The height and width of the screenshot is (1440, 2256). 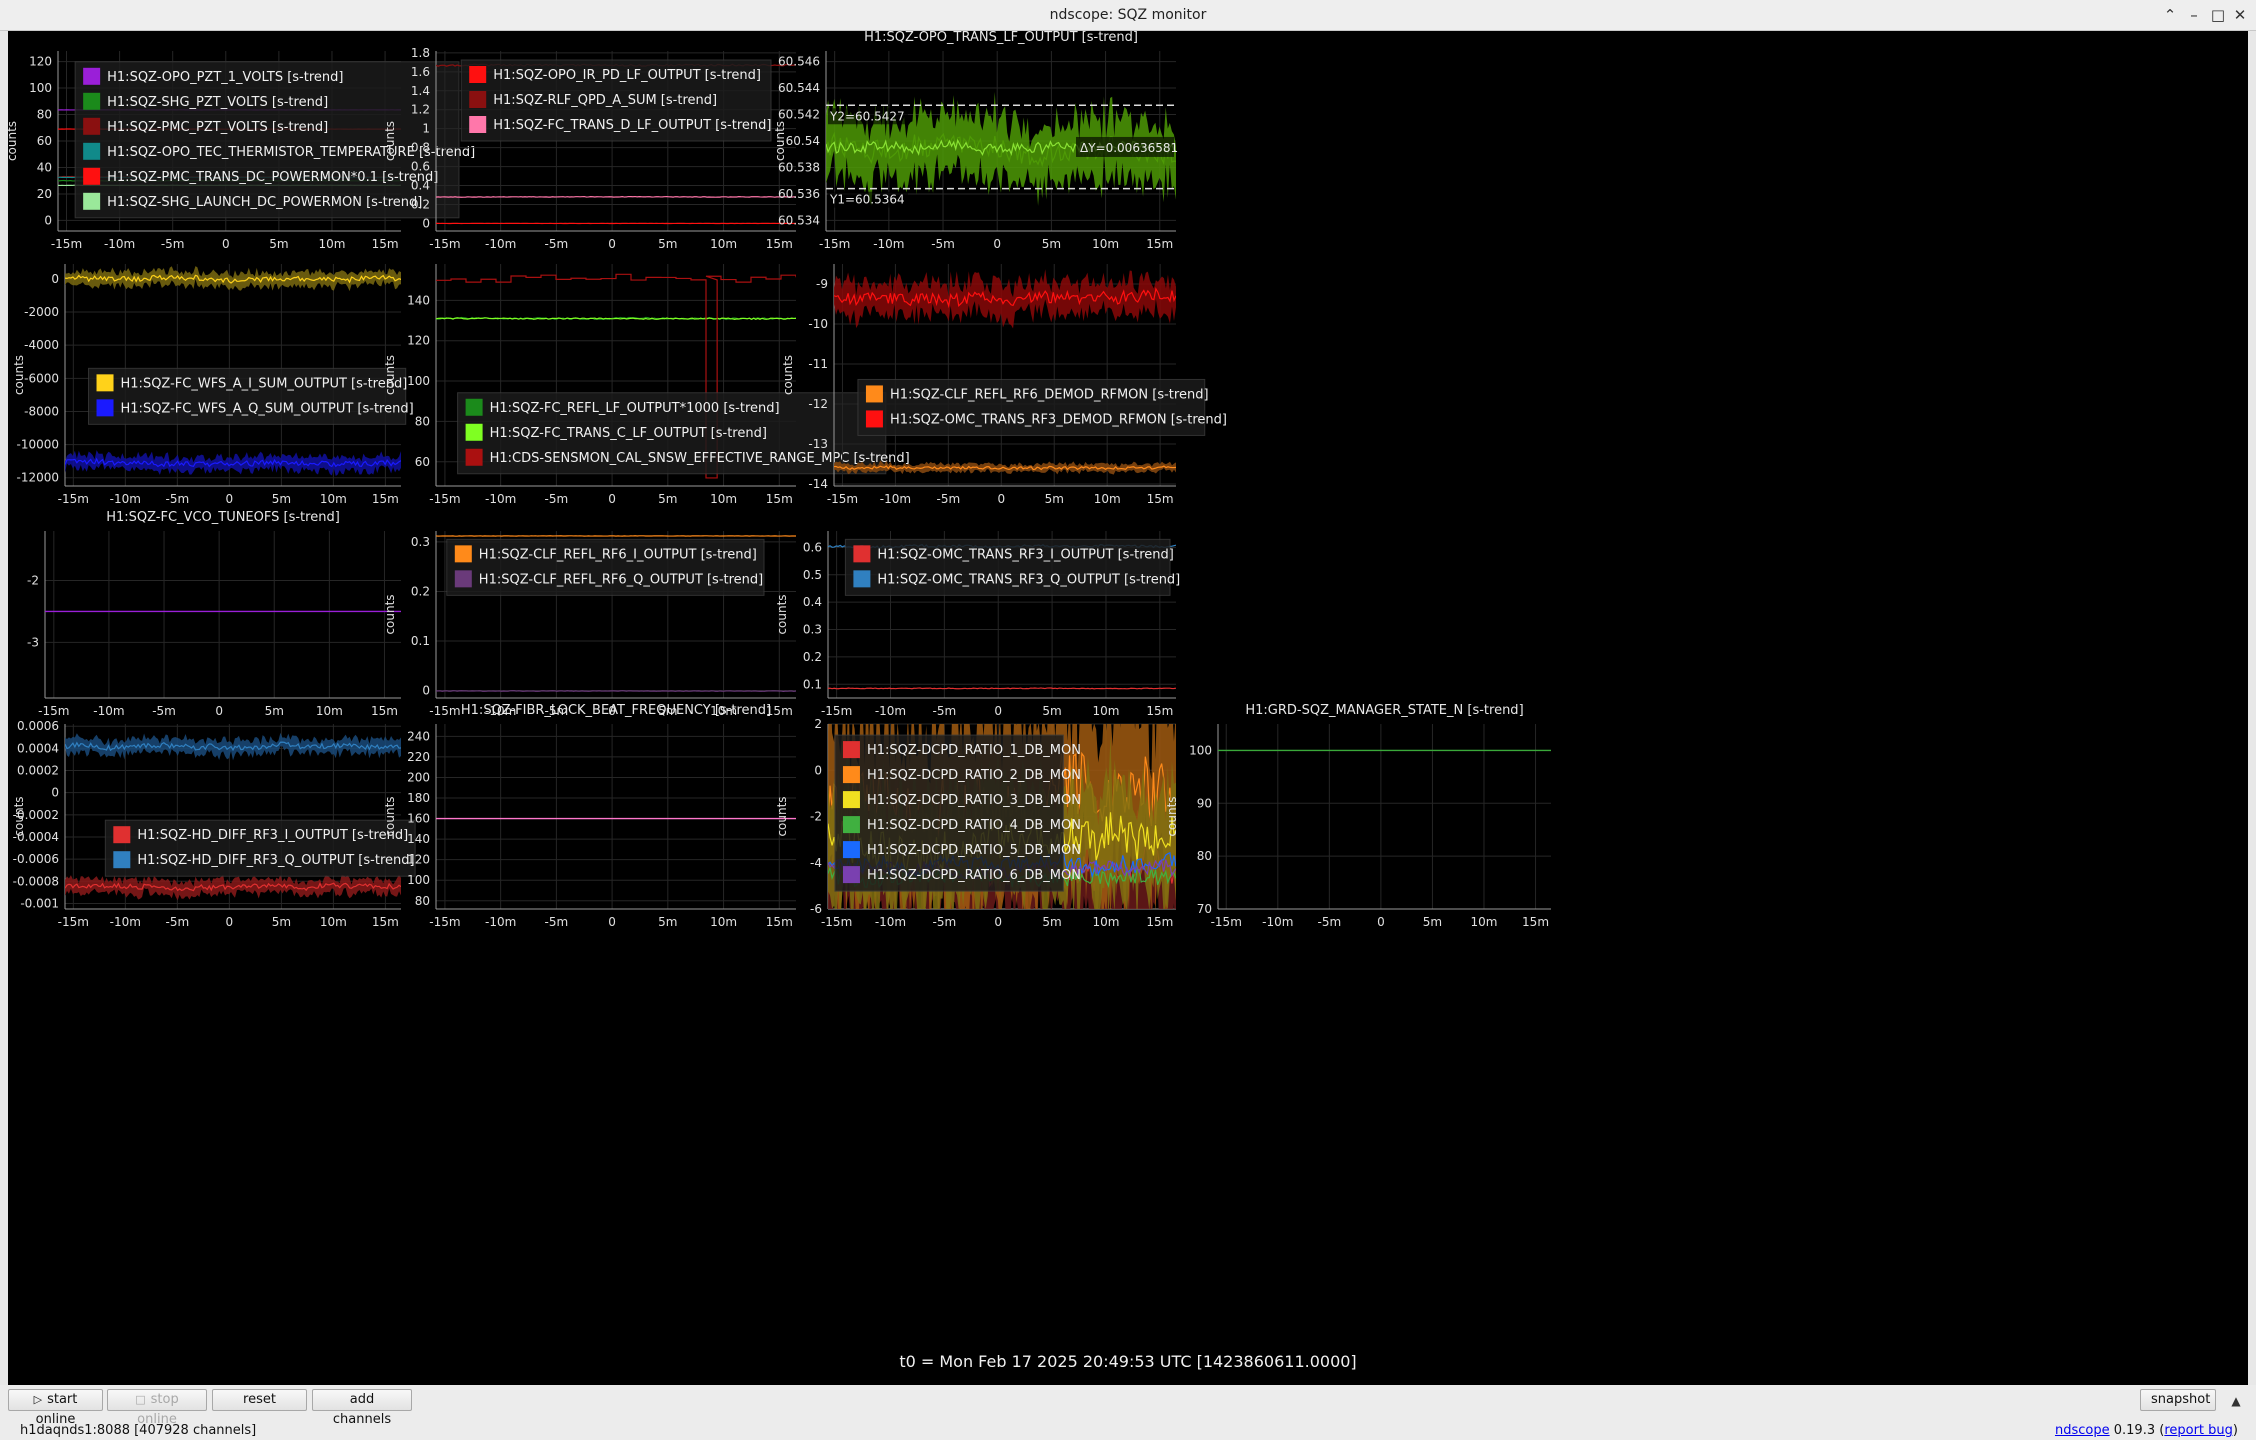 I want to click on app-credit: ndscope 0.19.3 (report bug), so click(x=2146, y=1430).